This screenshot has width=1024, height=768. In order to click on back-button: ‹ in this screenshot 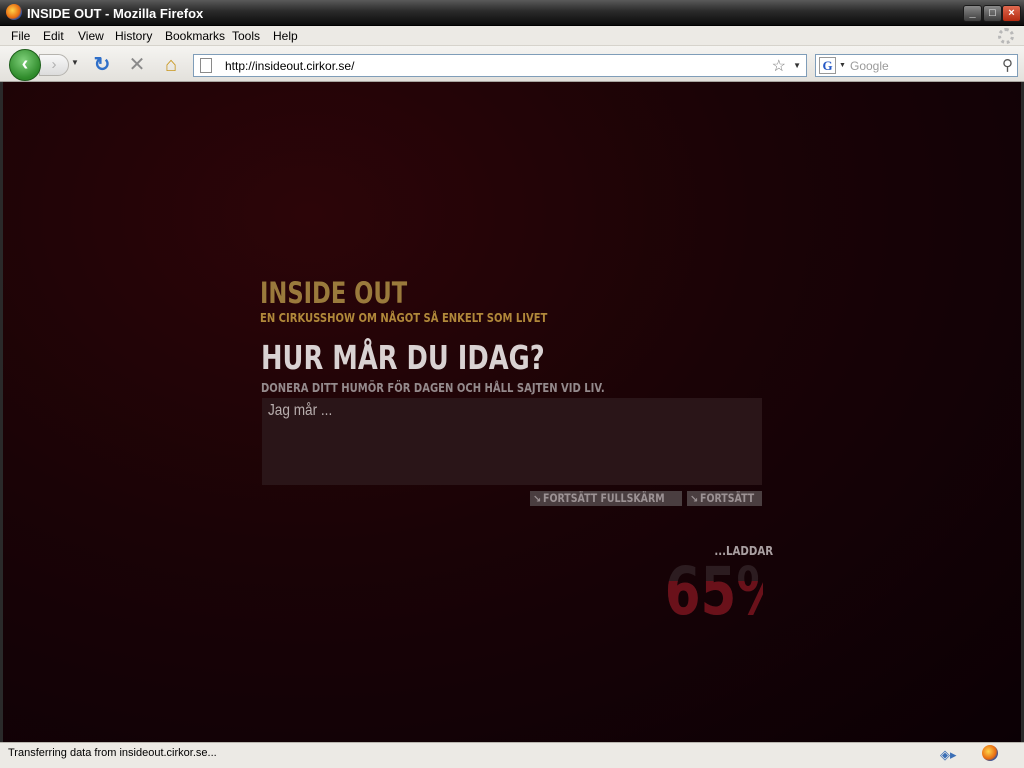, I will do `click(25, 65)`.